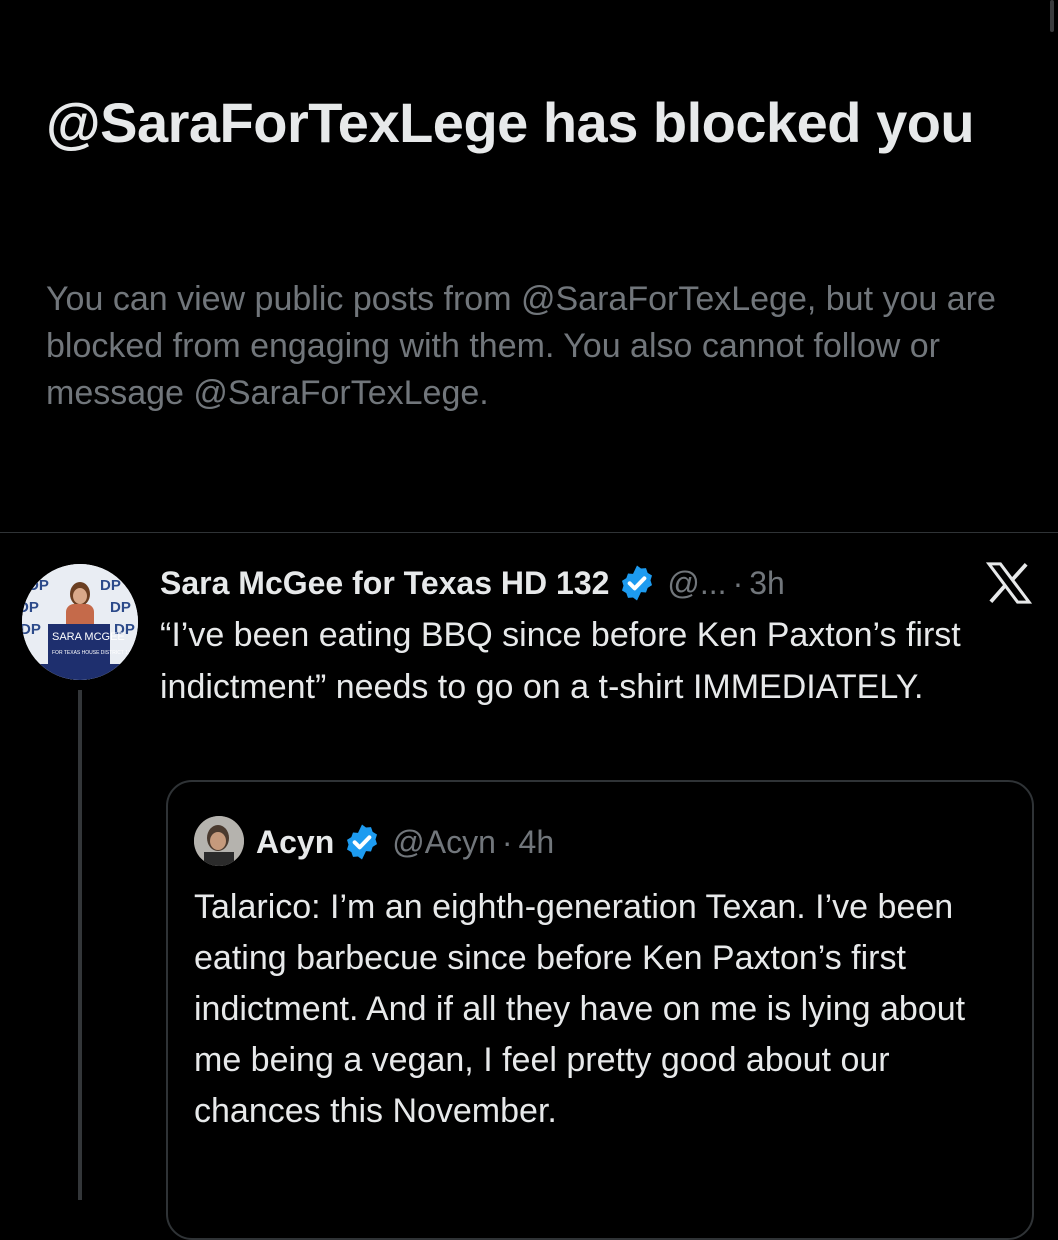 The width and height of the screenshot is (1058, 1240). What do you see at coordinates (529, 532) in the screenshot?
I see `section-divider` at bounding box center [529, 532].